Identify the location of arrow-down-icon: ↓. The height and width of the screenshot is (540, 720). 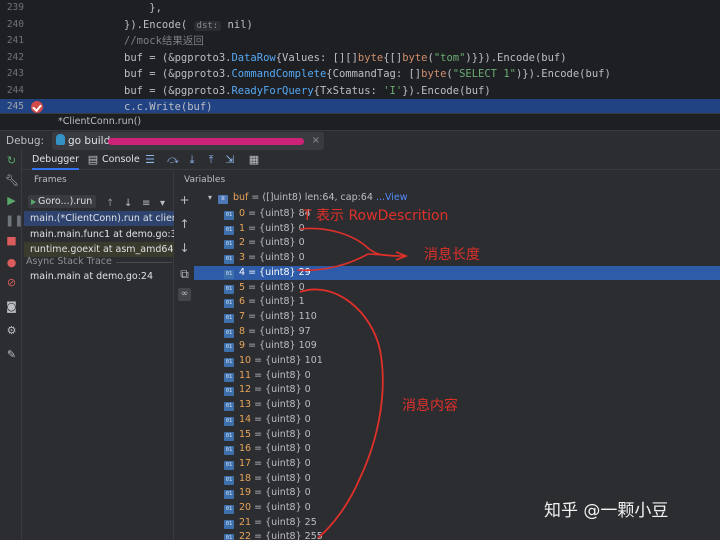
(184, 248).